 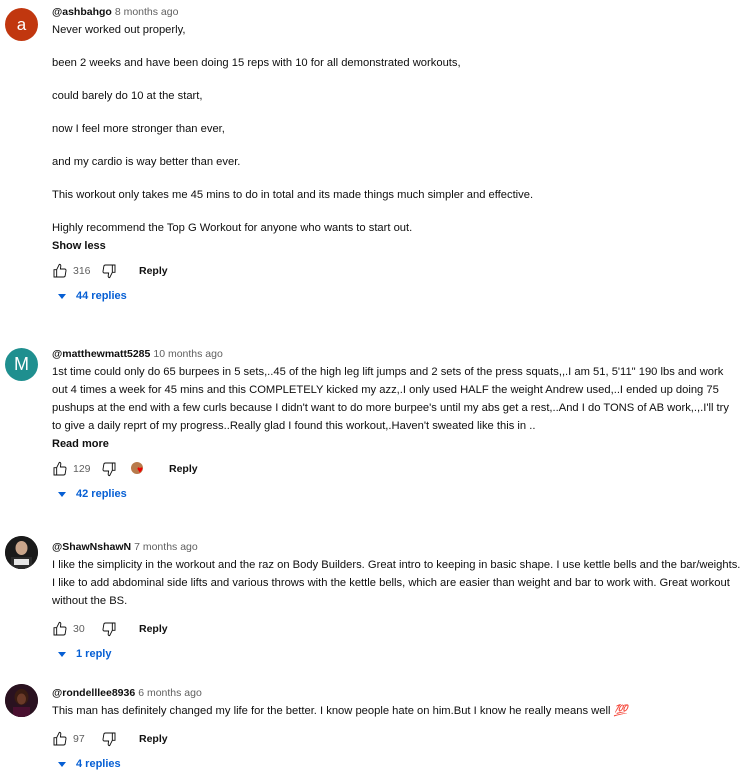 What do you see at coordinates (101, 354) in the screenshot?
I see `comment-author: @matthewmatt5285` at bounding box center [101, 354].